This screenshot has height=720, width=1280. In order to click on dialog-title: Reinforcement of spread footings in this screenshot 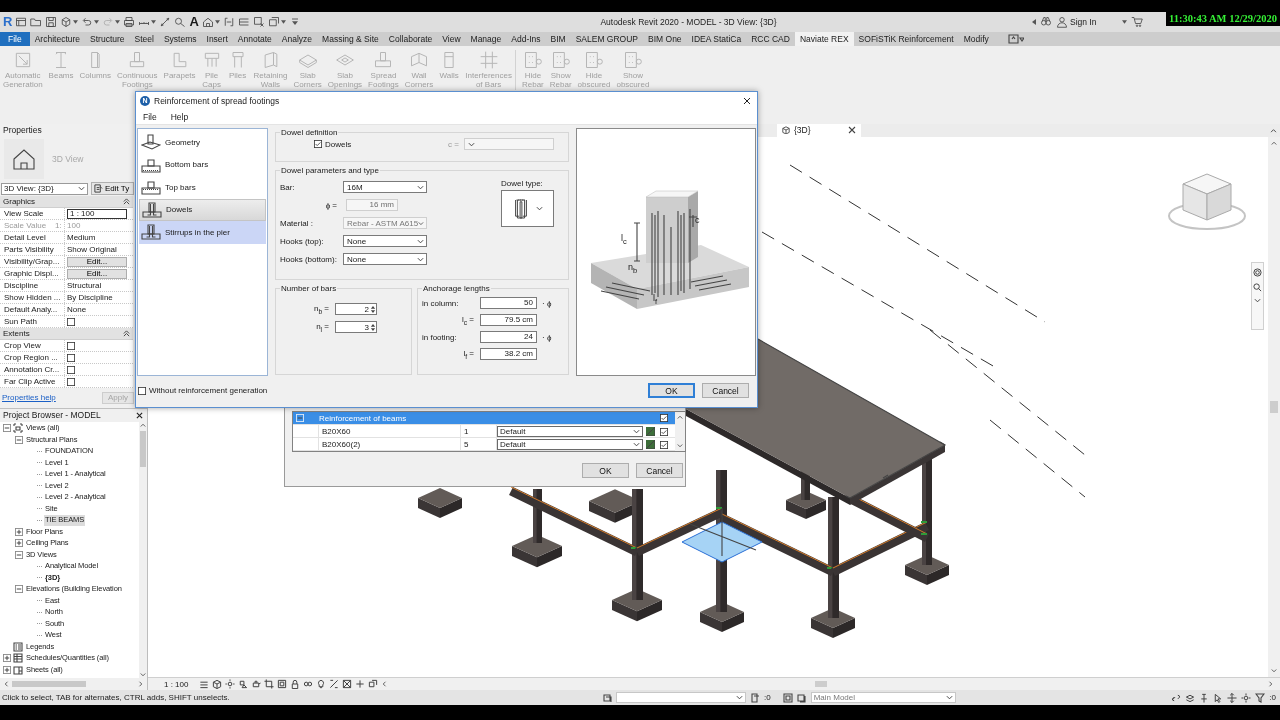, I will do `click(217, 100)`.